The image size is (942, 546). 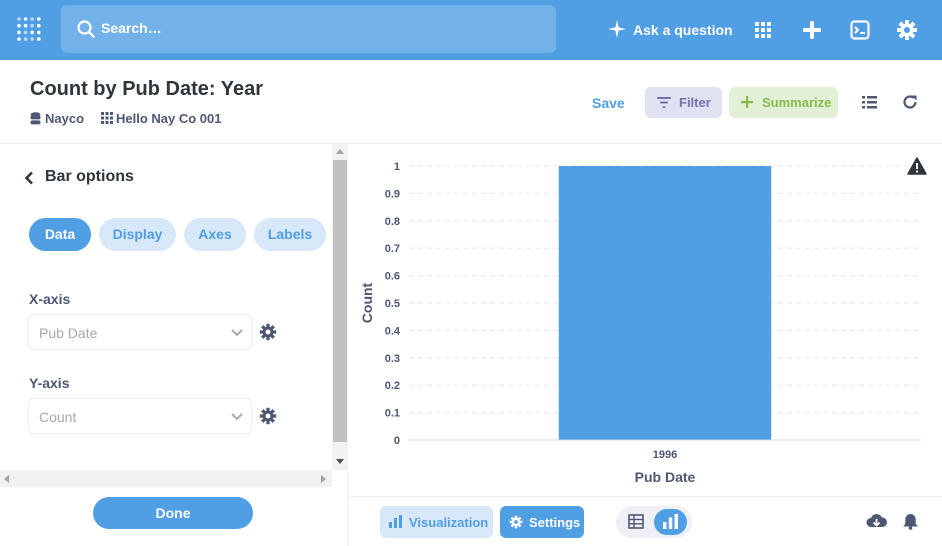 I want to click on tab-display: Display, so click(x=137, y=234).